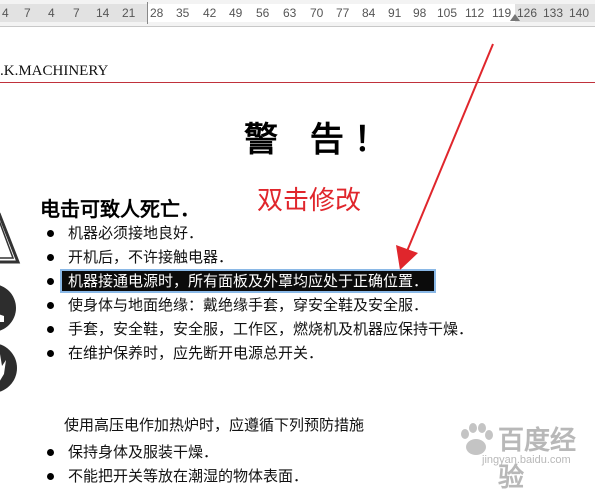 This screenshot has height=494, width=595. What do you see at coordinates (214, 424) in the screenshot?
I see `precaution-intro: 使用高压电作加热炉时，应遵循下列预防措施` at bounding box center [214, 424].